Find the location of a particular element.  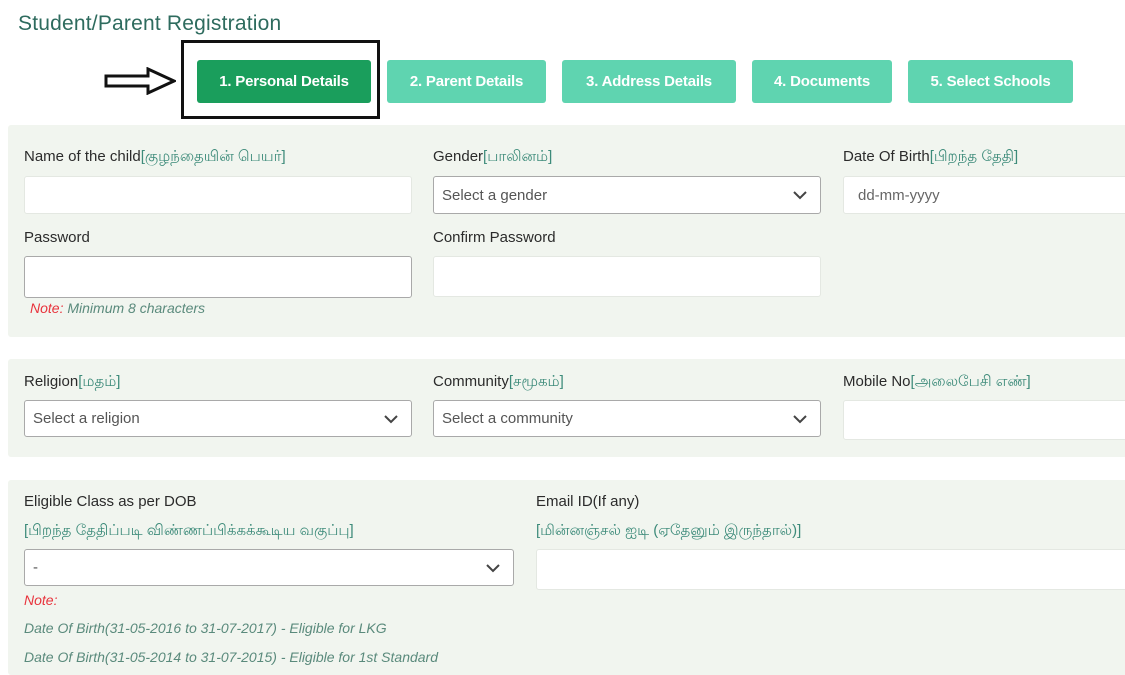

step-documents: 4. Documents is located at coordinates (822, 81).